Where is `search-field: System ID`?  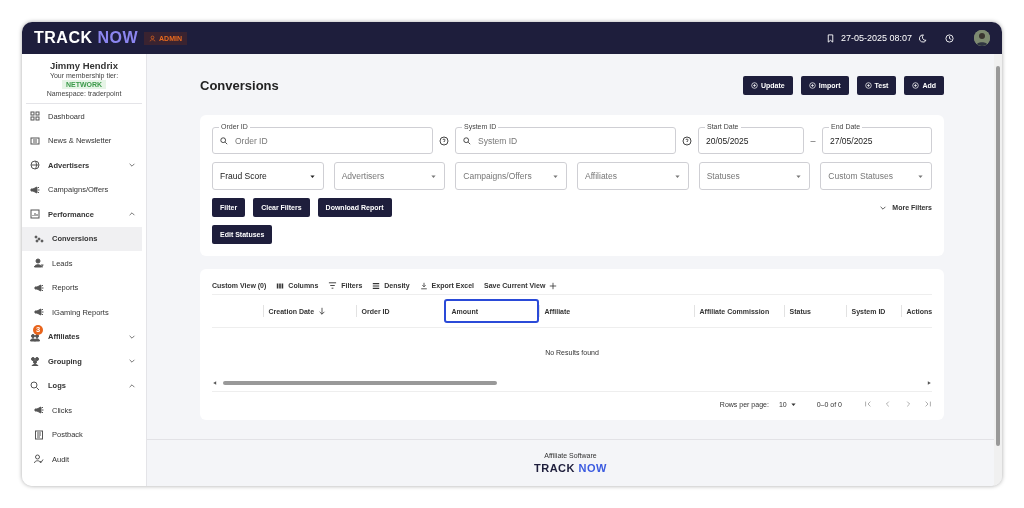
search-field: System ID is located at coordinates (573, 140).